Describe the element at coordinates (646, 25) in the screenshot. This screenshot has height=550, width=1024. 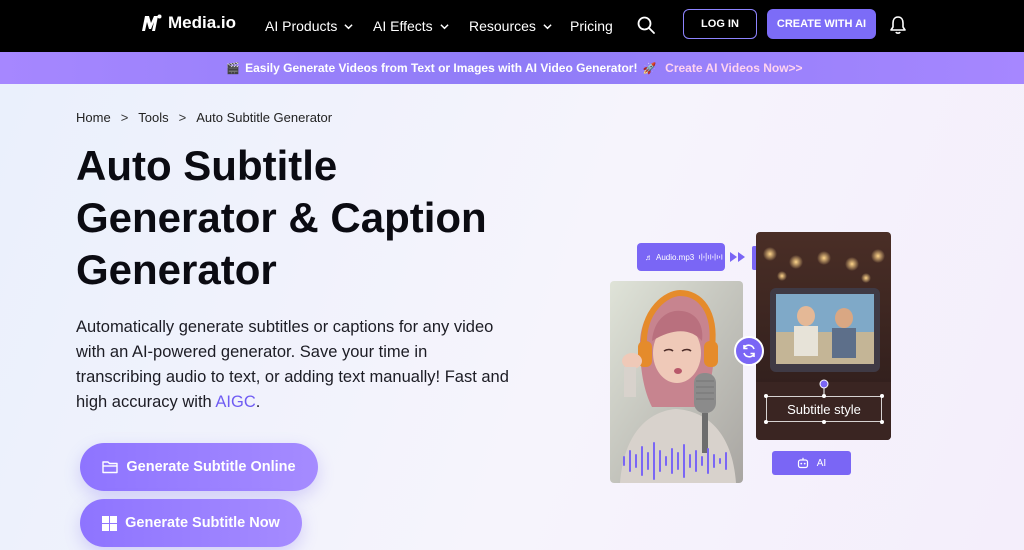
I see `search-icon` at that location.